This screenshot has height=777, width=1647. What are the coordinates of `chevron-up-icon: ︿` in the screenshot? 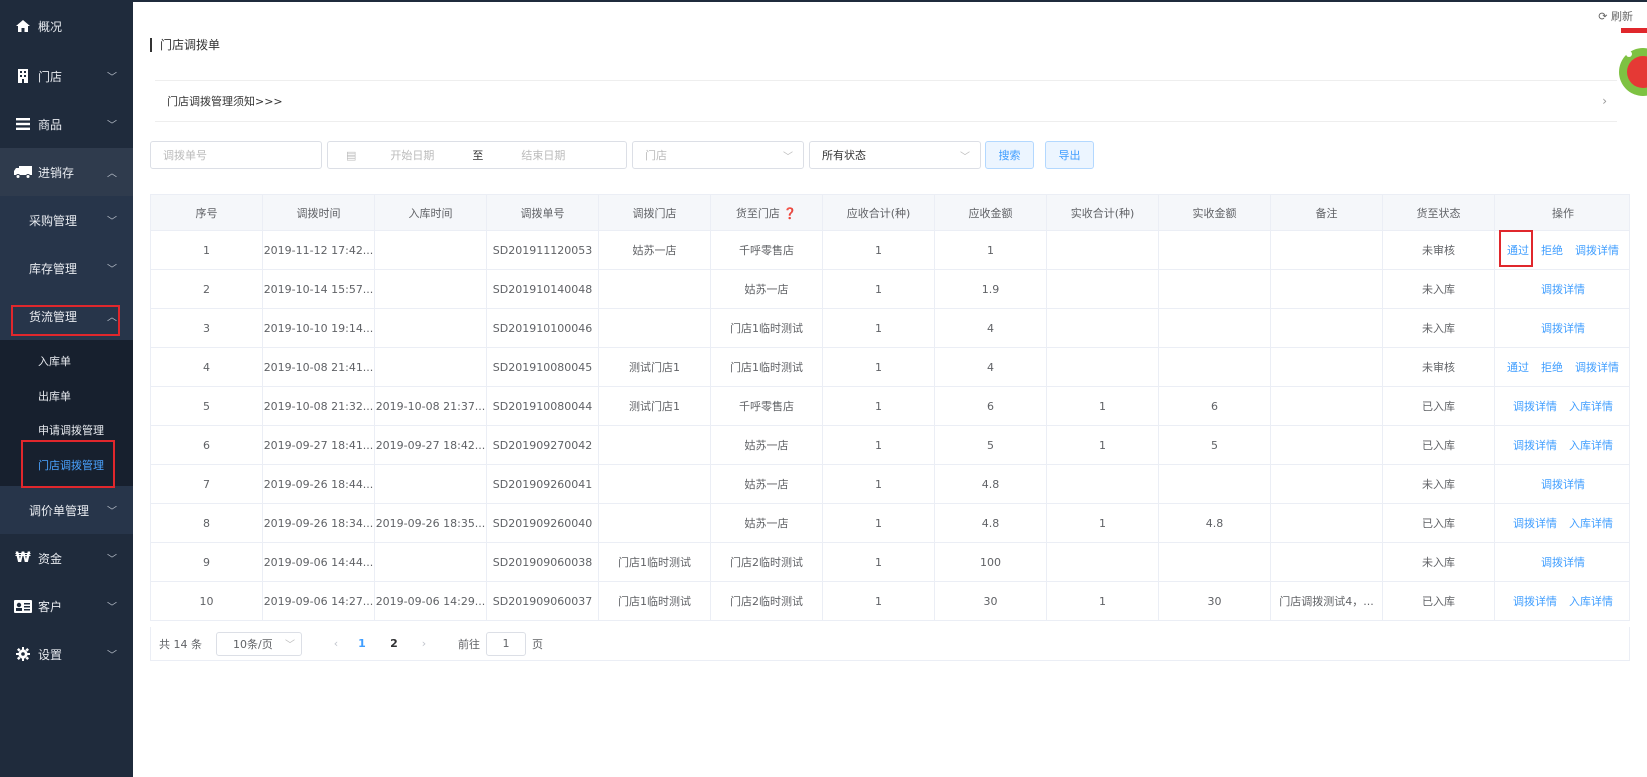 It's located at (112, 174).